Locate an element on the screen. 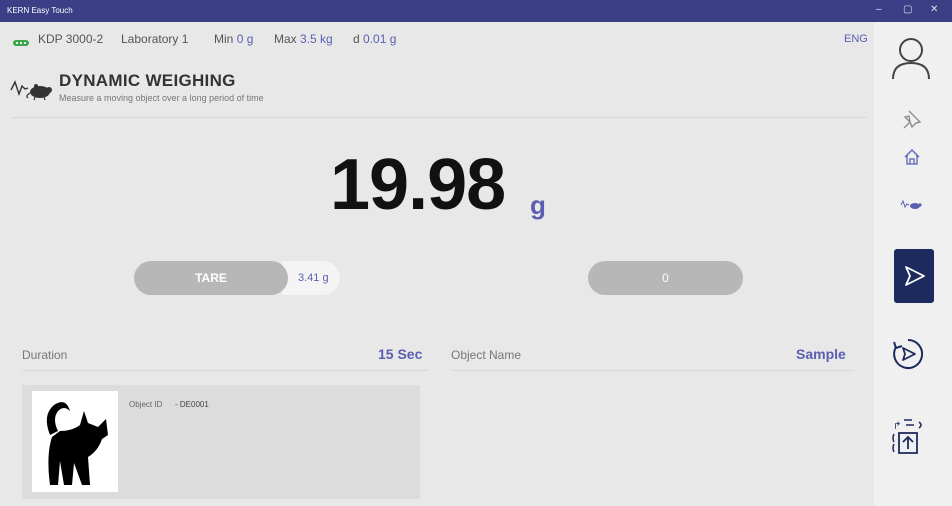  device-icon is located at coordinates (21, 44).